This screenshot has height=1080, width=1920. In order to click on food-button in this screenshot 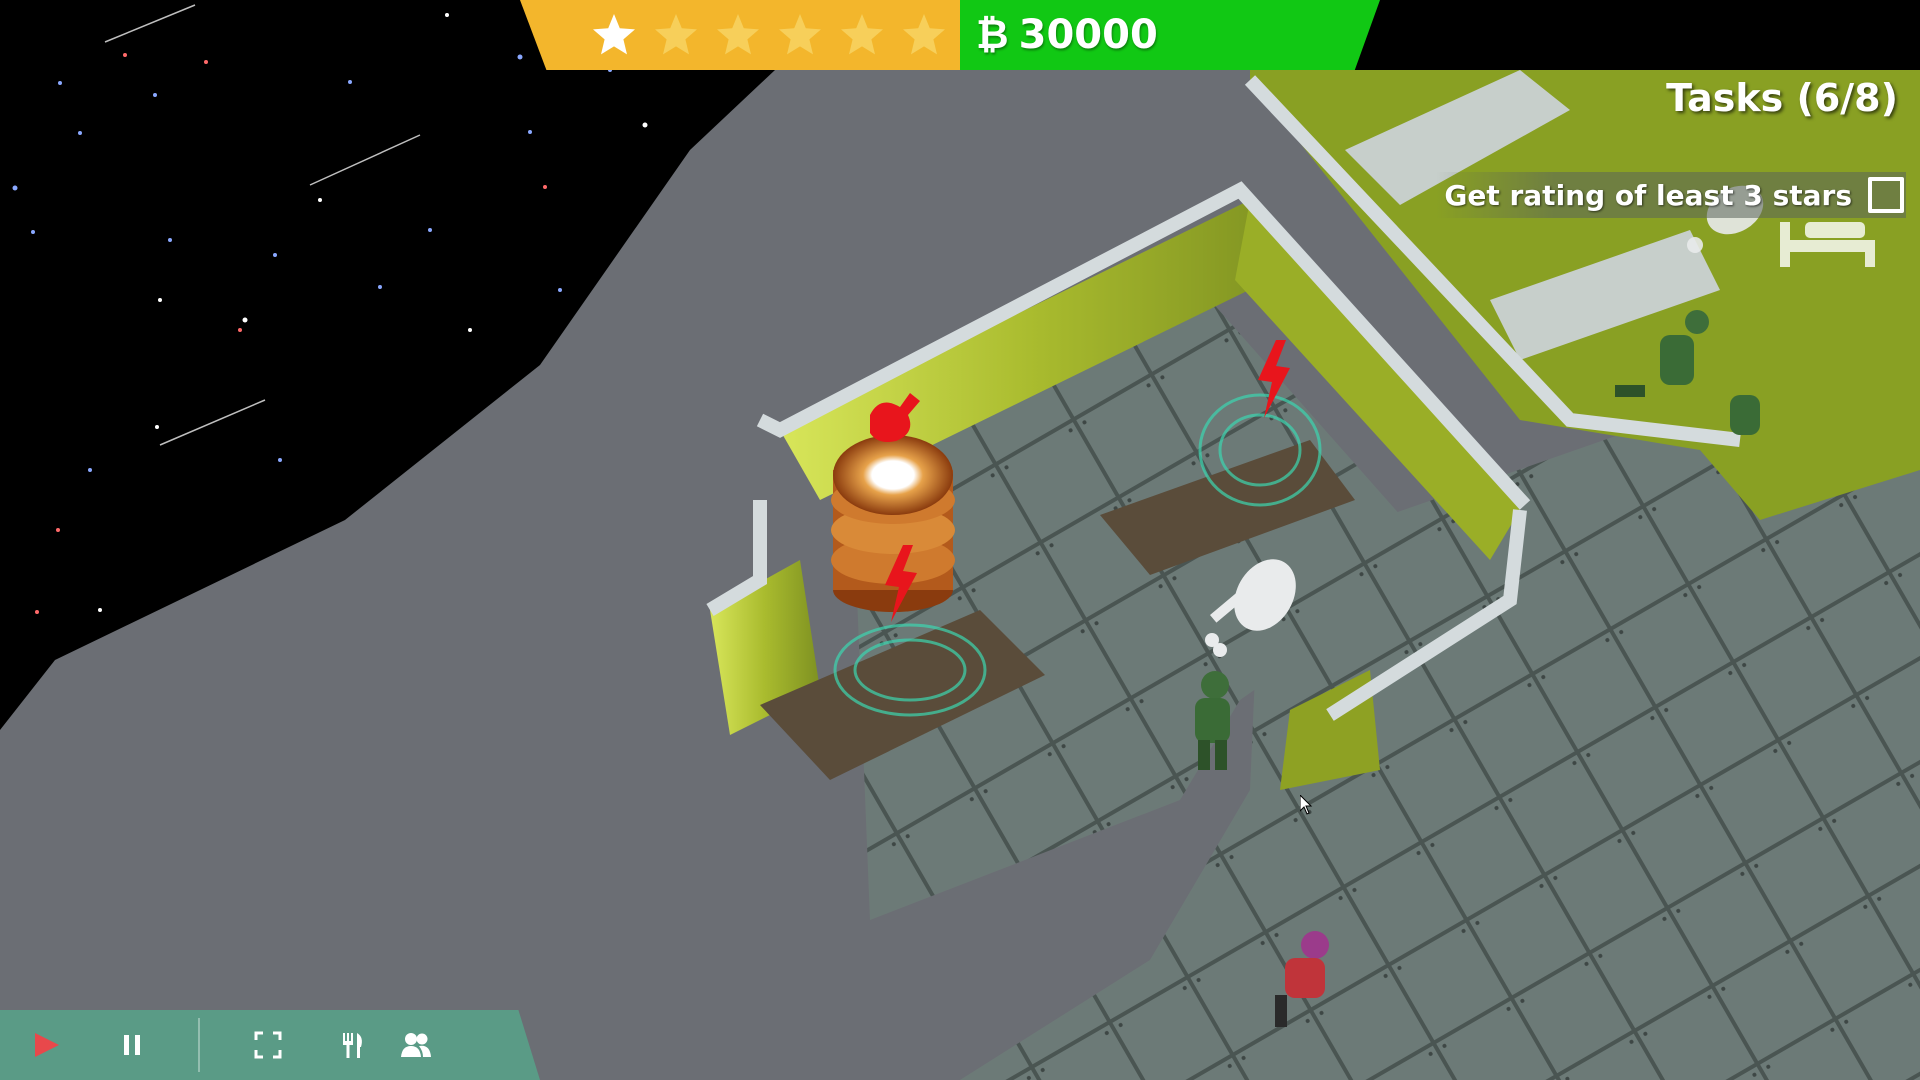, I will do `click(352, 1045)`.